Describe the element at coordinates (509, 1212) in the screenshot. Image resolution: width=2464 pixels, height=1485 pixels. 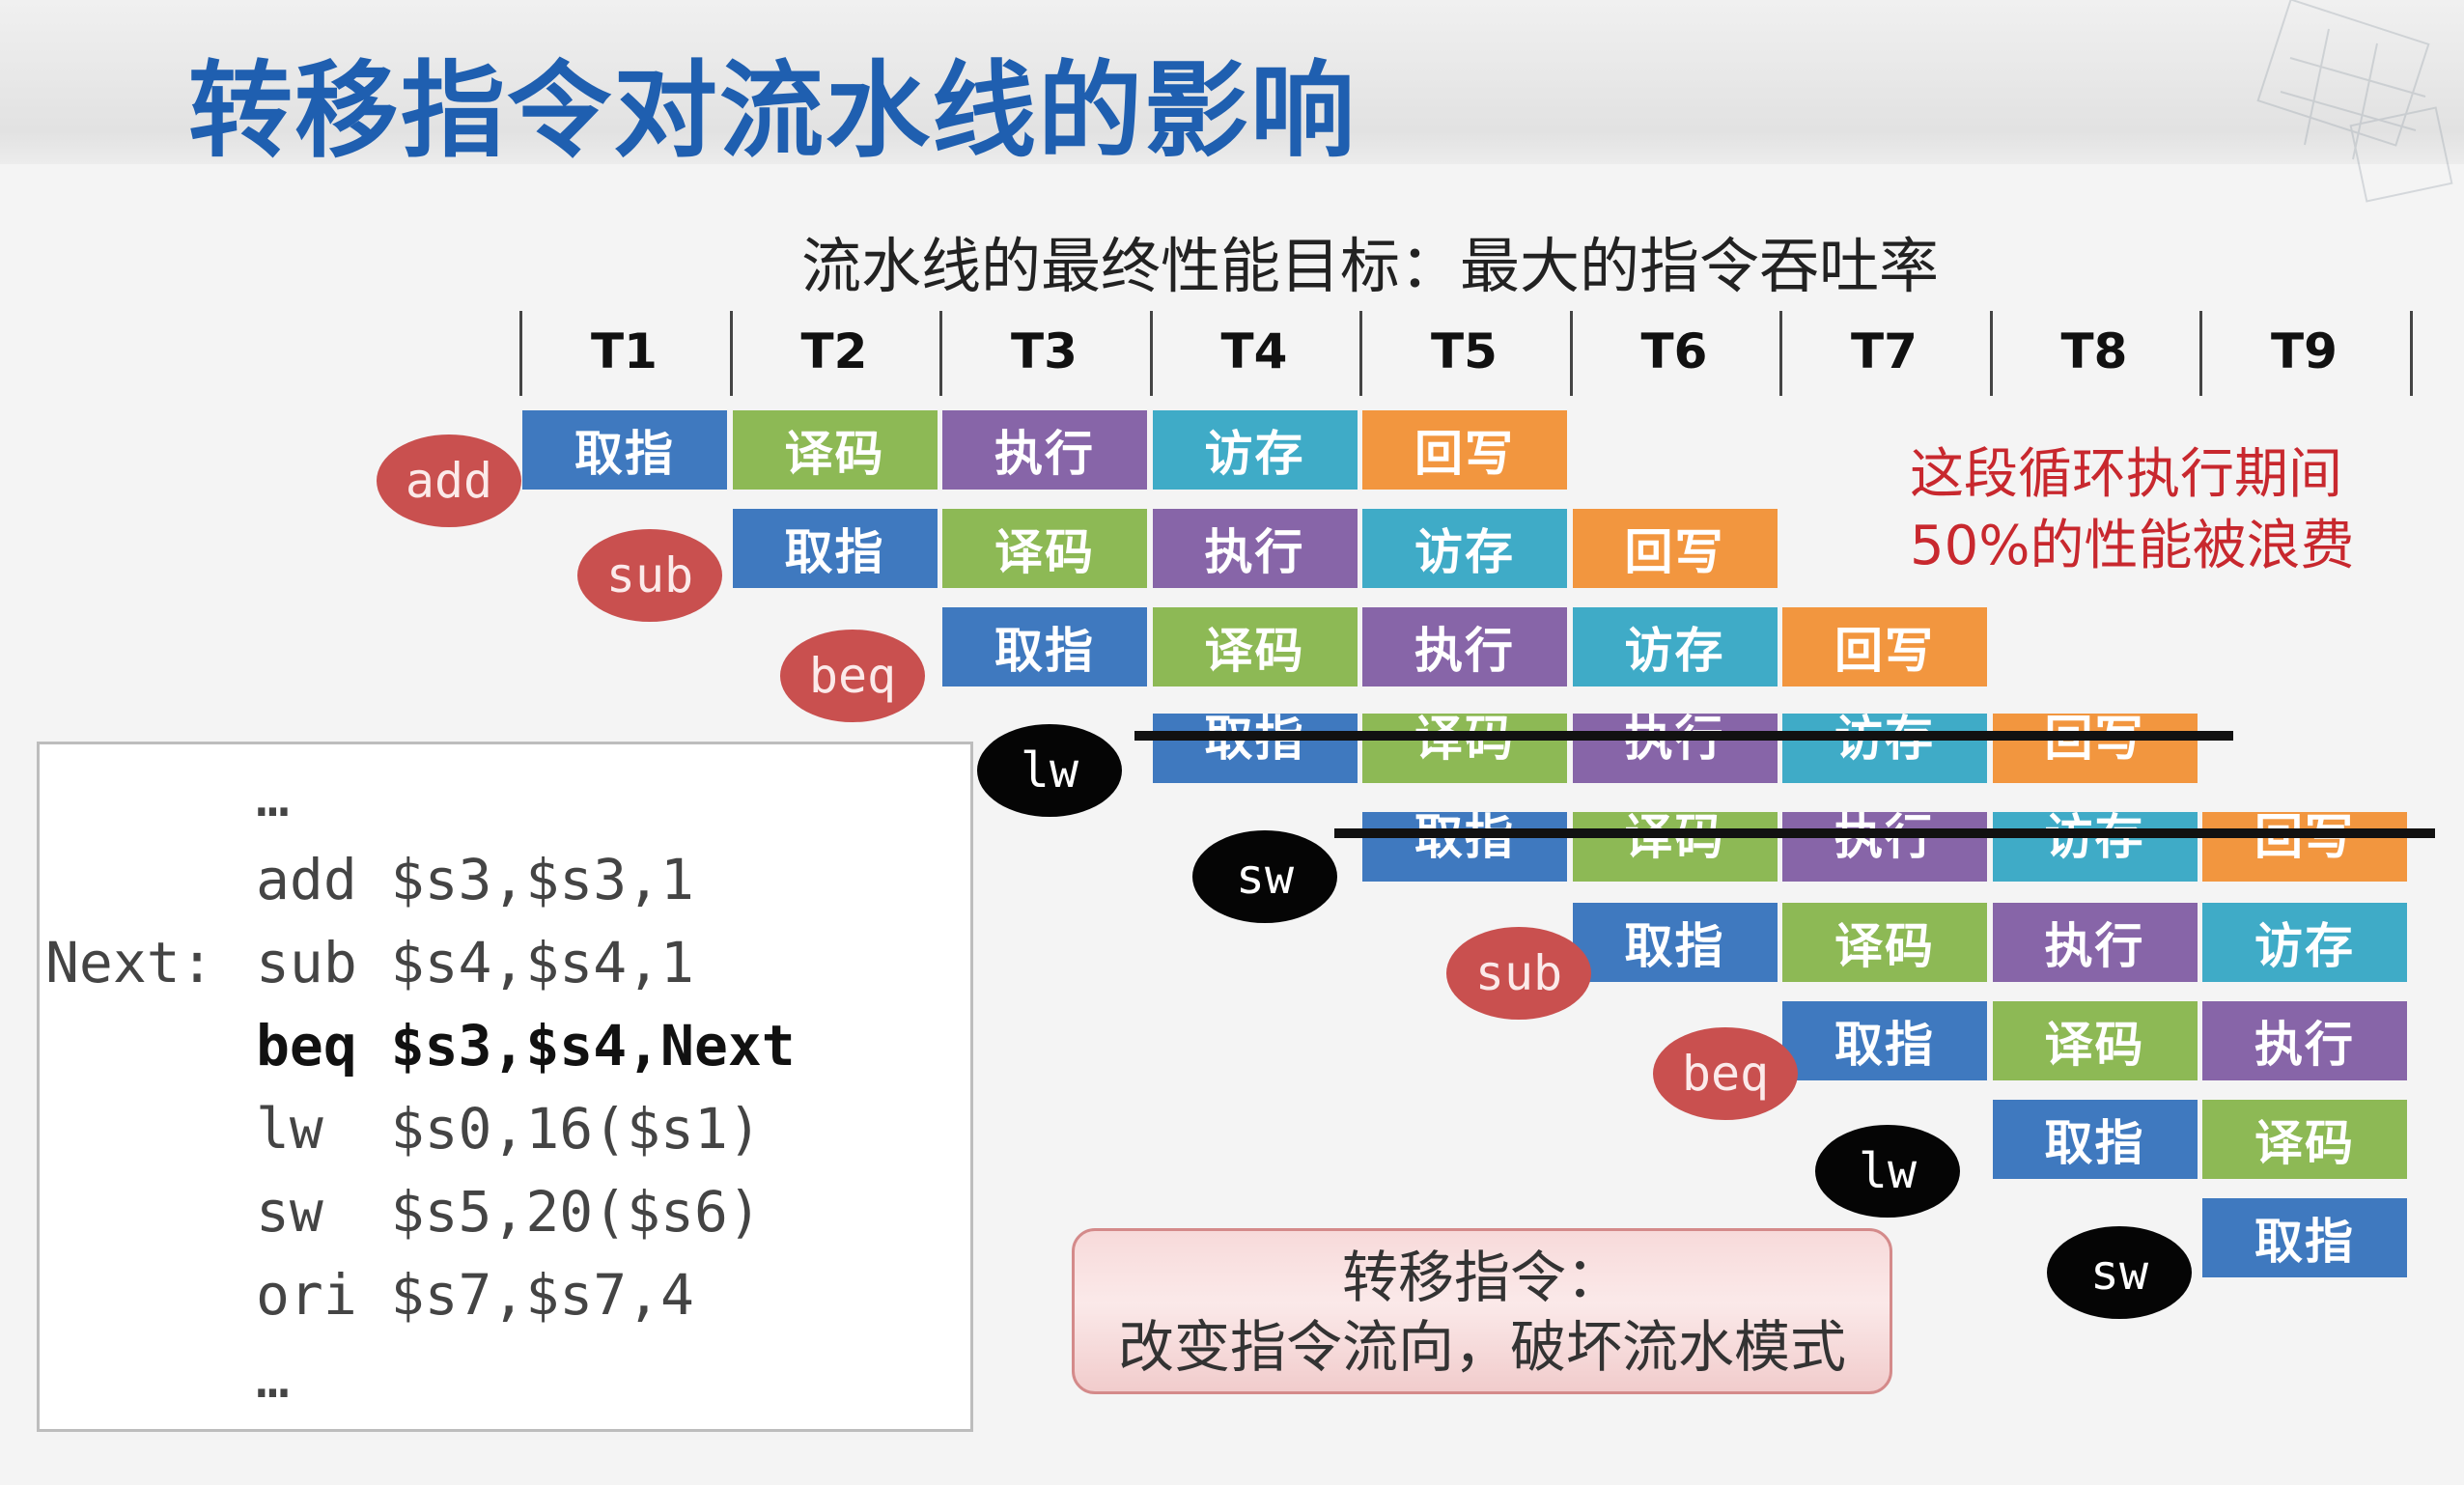
I see `code-text: sw $s5,20($s6)` at that location.